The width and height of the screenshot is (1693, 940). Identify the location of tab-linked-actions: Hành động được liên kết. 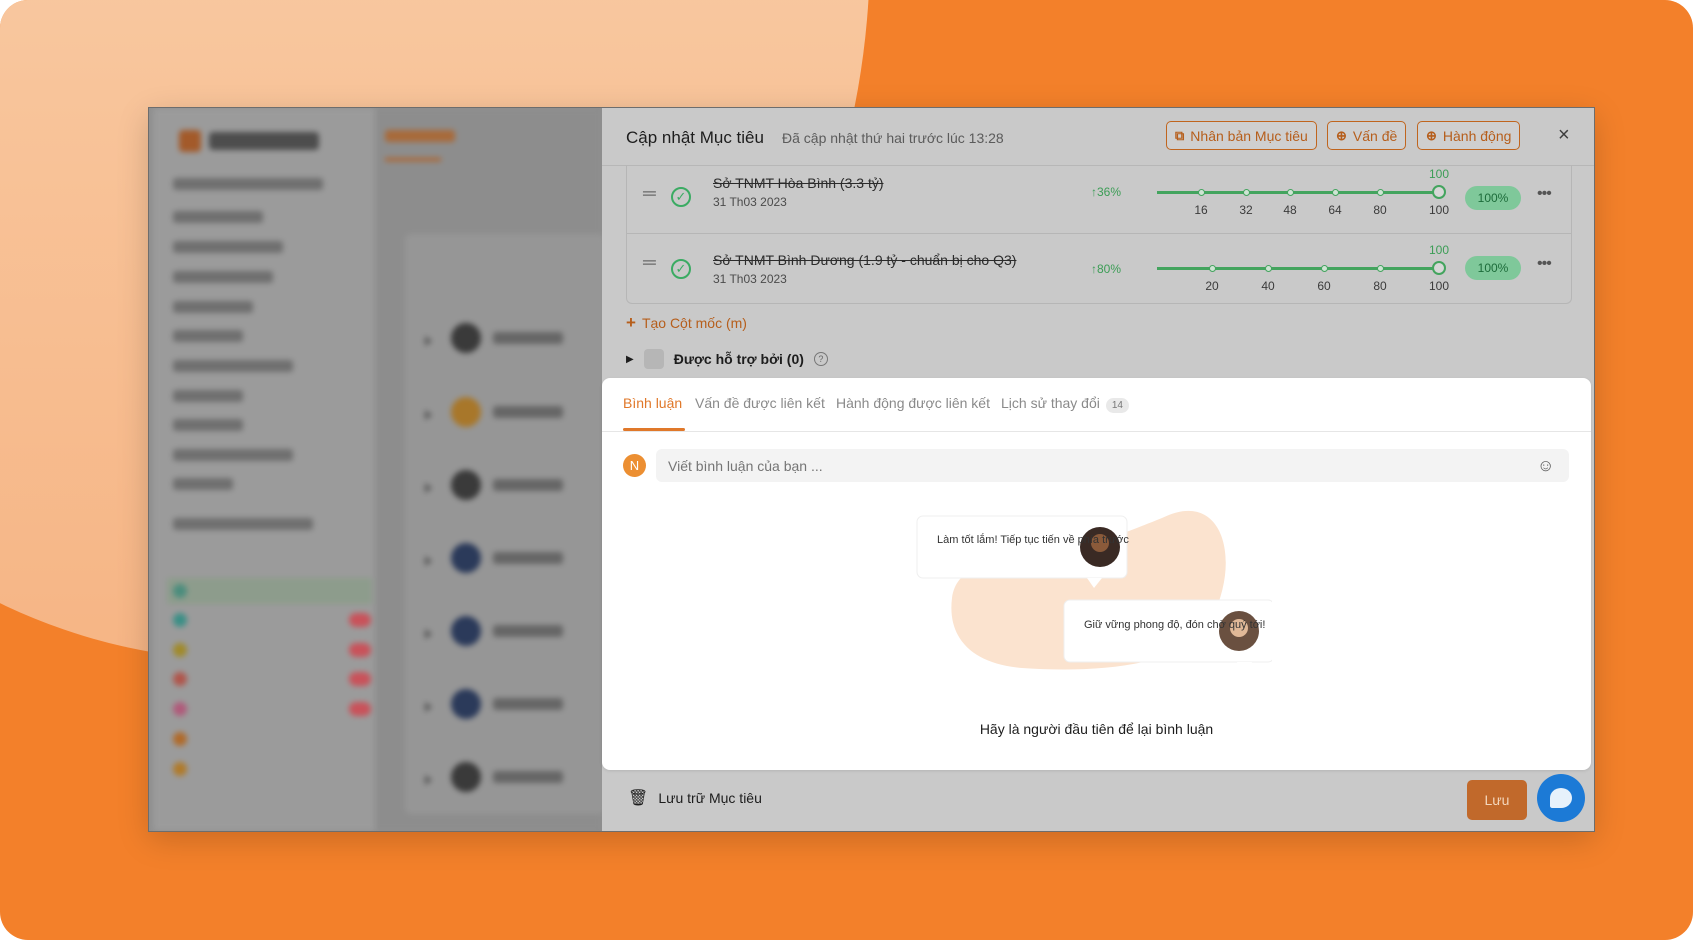
(913, 403).